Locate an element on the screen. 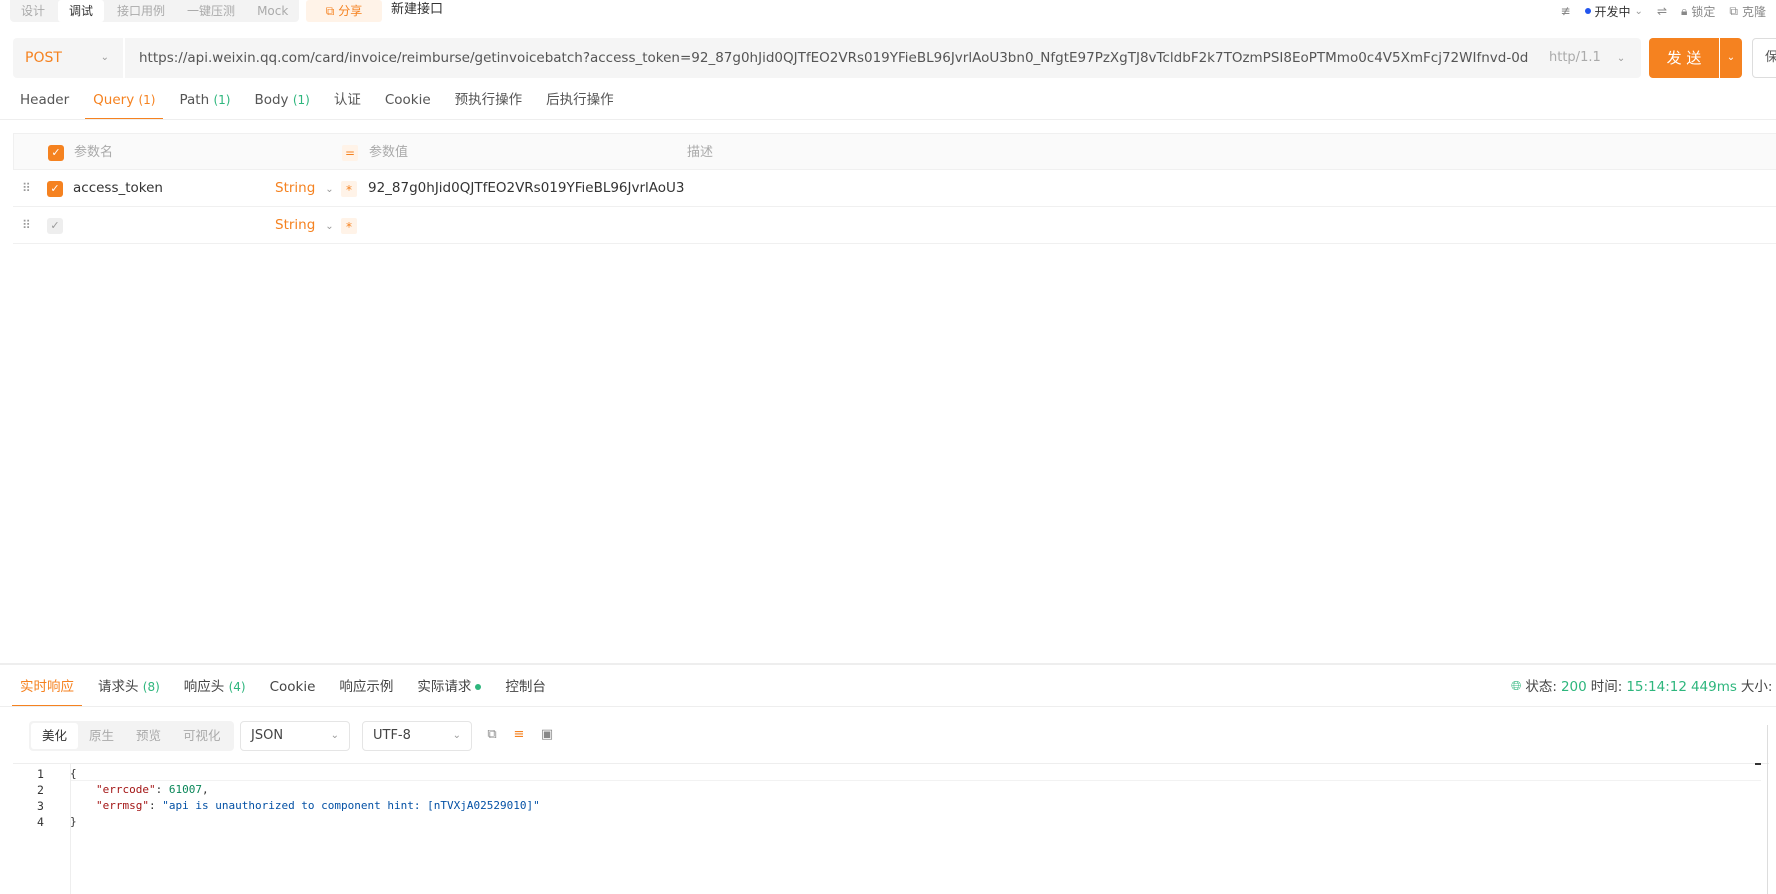 The image size is (1776, 894). api-name: 新建接口 is located at coordinates (417, 11).